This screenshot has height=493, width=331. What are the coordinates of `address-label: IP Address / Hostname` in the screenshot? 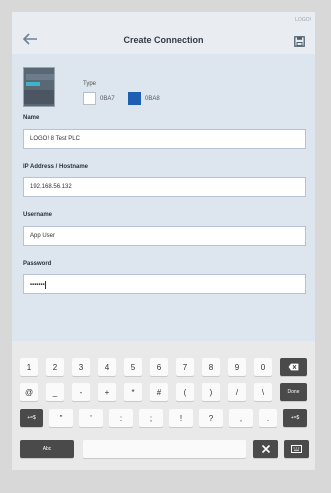 It's located at (56, 167).